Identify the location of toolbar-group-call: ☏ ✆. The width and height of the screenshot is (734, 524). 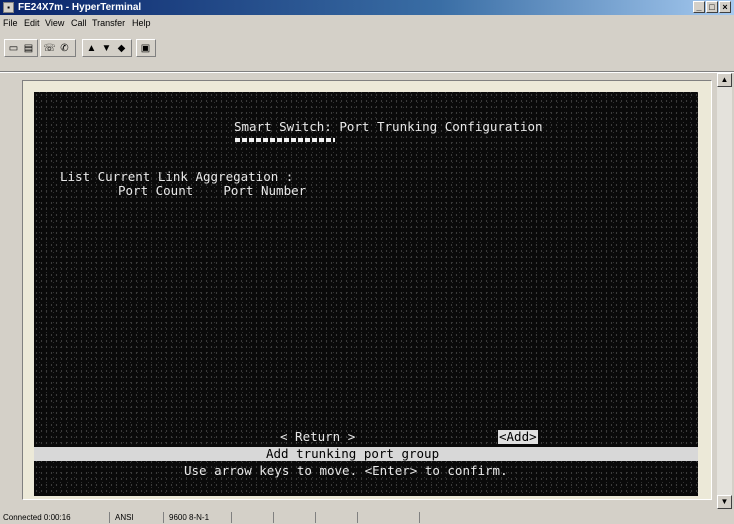
(58, 48).